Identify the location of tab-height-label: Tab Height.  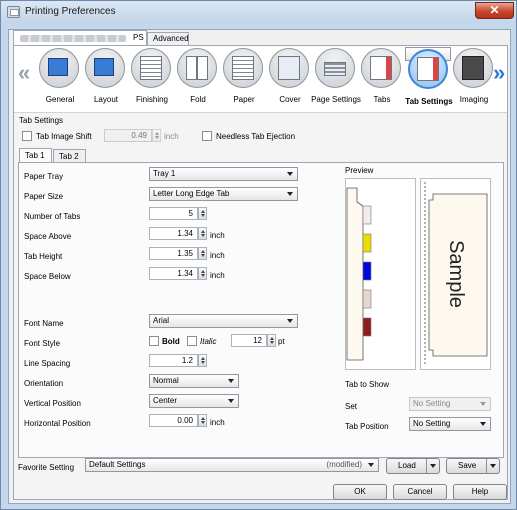
(43, 256).